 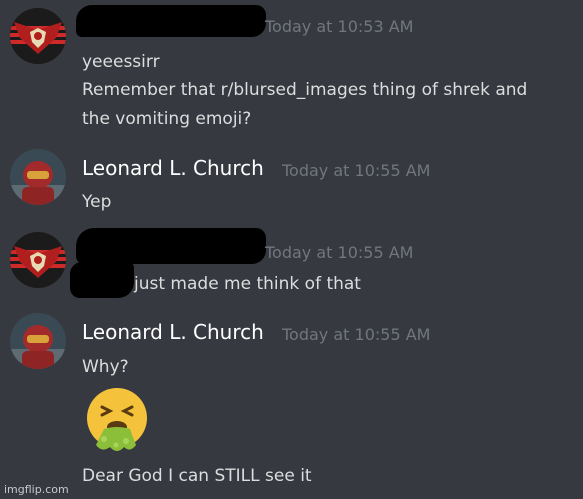 What do you see at coordinates (121, 62) in the screenshot?
I see `message-line: yeeessirr` at bounding box center [121, 62].